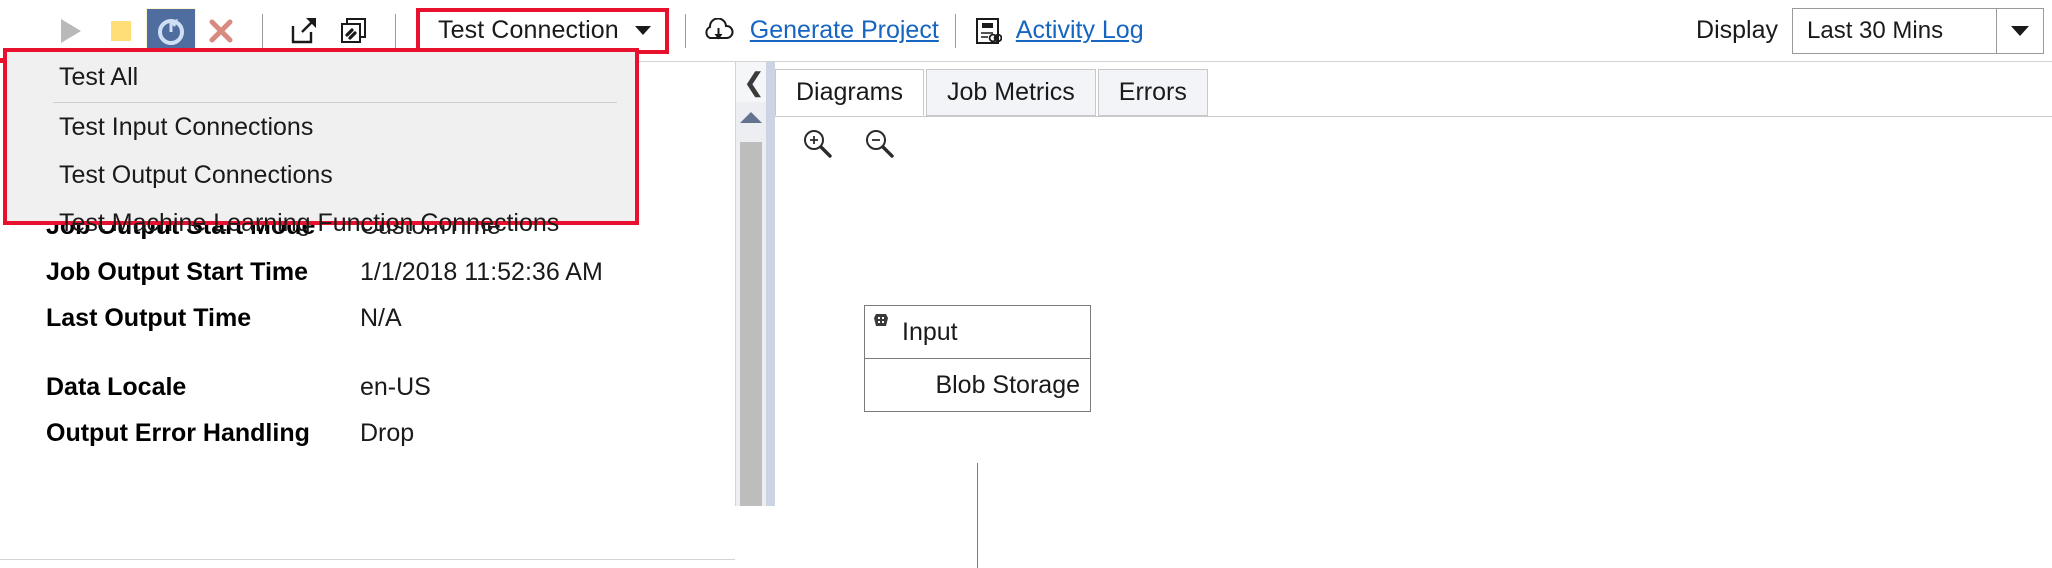  I want to click on zoom-out-button, so click(879, 144).